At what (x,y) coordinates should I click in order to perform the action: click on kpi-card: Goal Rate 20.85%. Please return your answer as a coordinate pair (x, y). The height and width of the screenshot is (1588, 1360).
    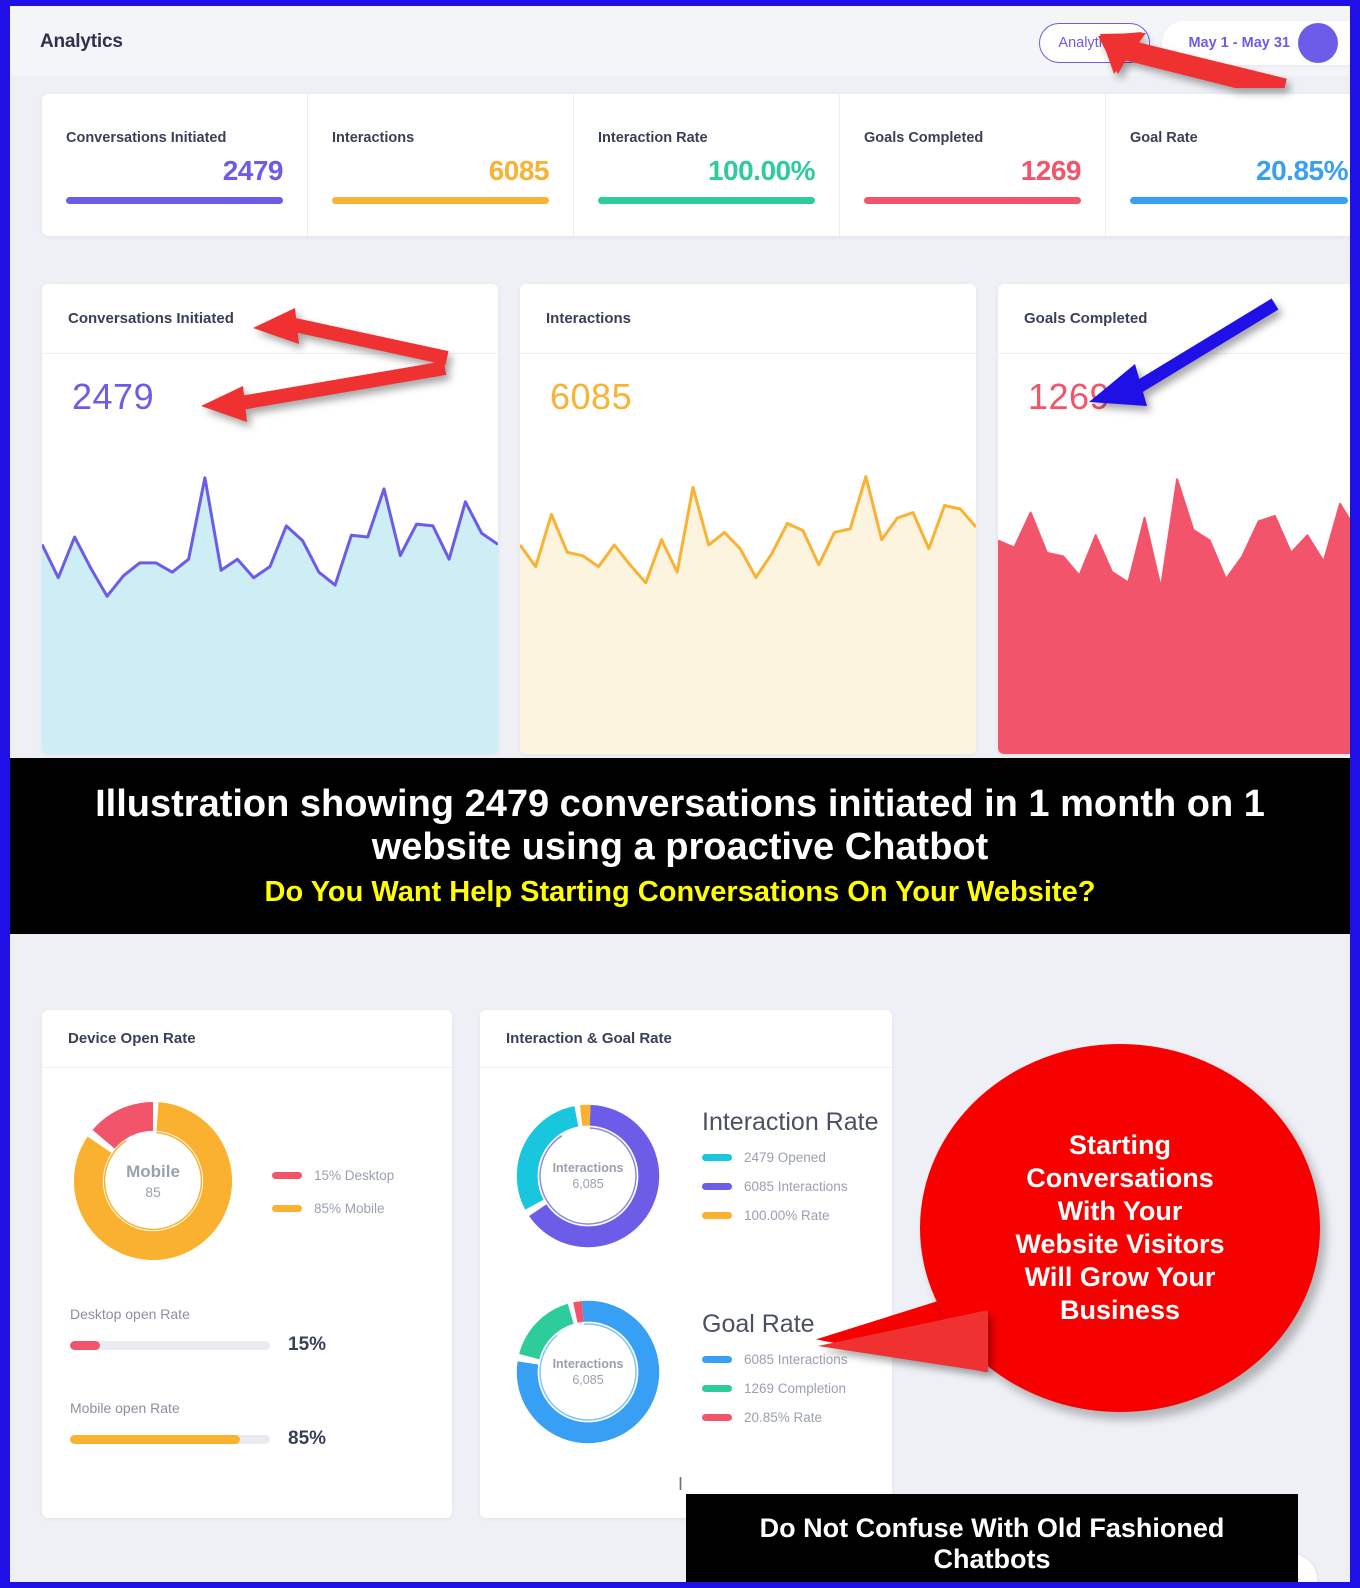
    Looking at the image, I should click on (1228, 165).